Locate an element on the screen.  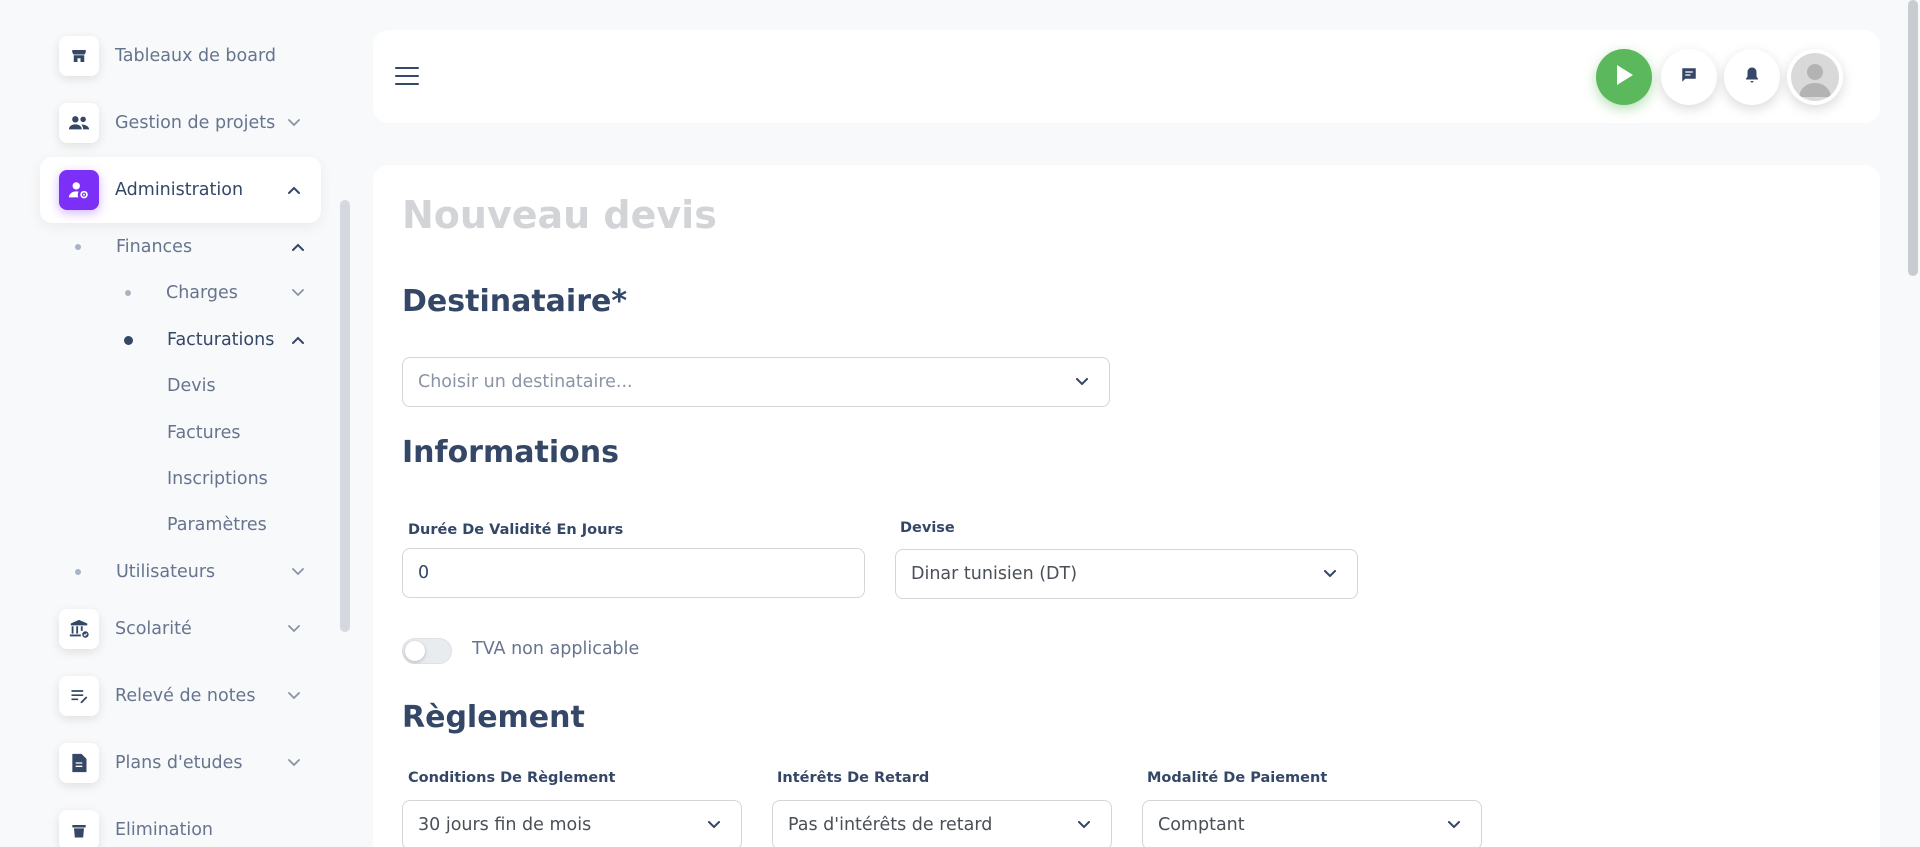
duree-validite-field is located at coordinates (641, 573).